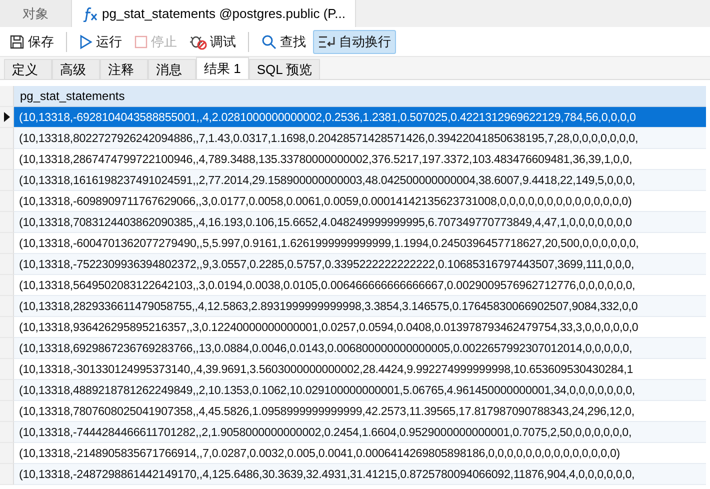 This screenshot has height=489, width=710. I want to click on table-cell: (10,13318,8022727926242094886,,7,1.43,0.0317,1.1698,0.20428571428571426,0.39422041850638195,7,28,0,0,0,0,0,0,0,, so click(360, 138).